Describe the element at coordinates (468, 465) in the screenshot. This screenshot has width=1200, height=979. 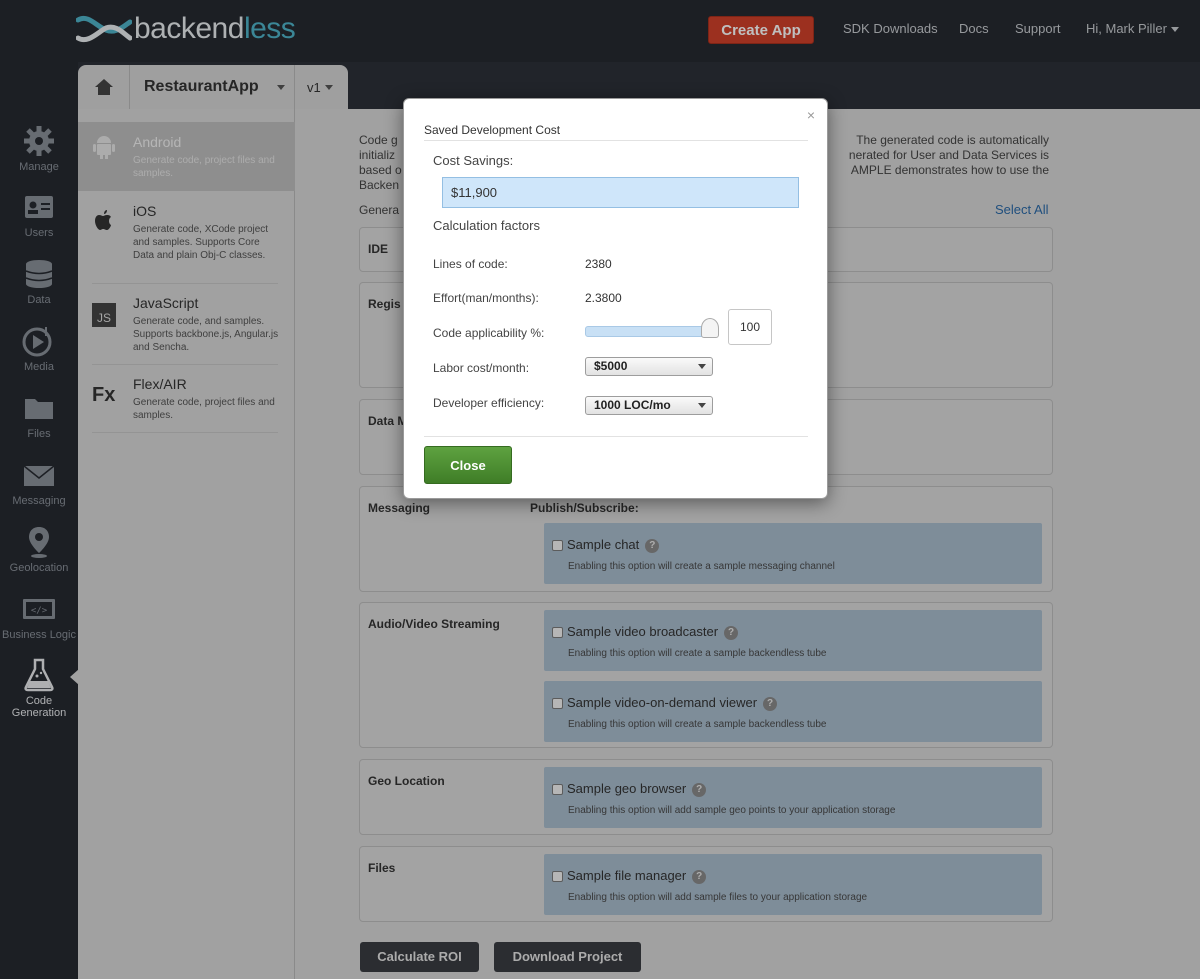
I see `close-button: Close` at that location.